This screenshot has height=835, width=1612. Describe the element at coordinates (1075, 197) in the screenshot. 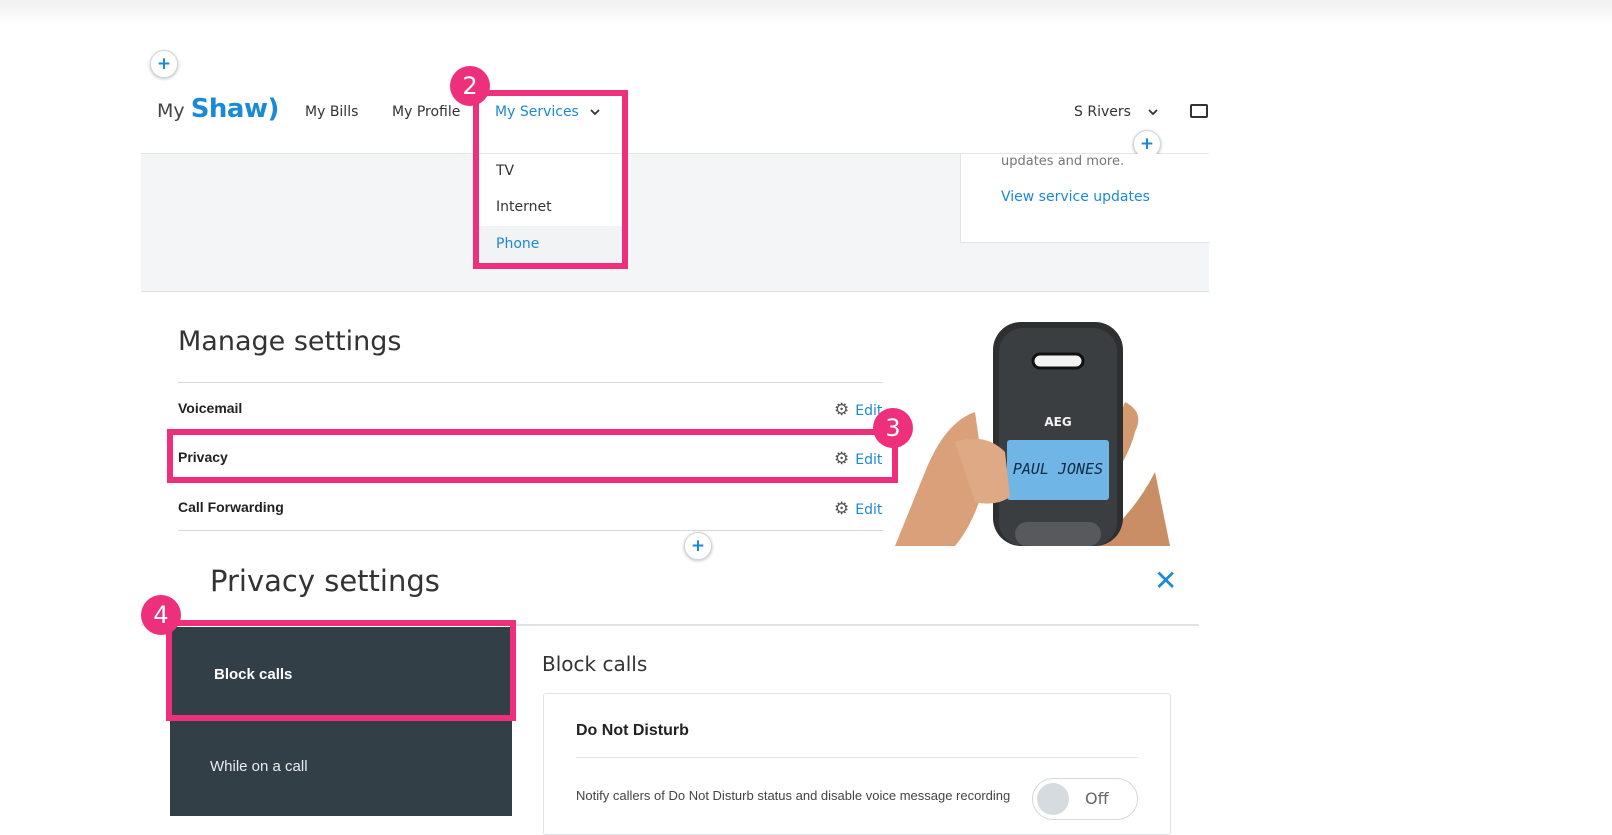

I see `view-service-updates-link: View service updates` at that location.